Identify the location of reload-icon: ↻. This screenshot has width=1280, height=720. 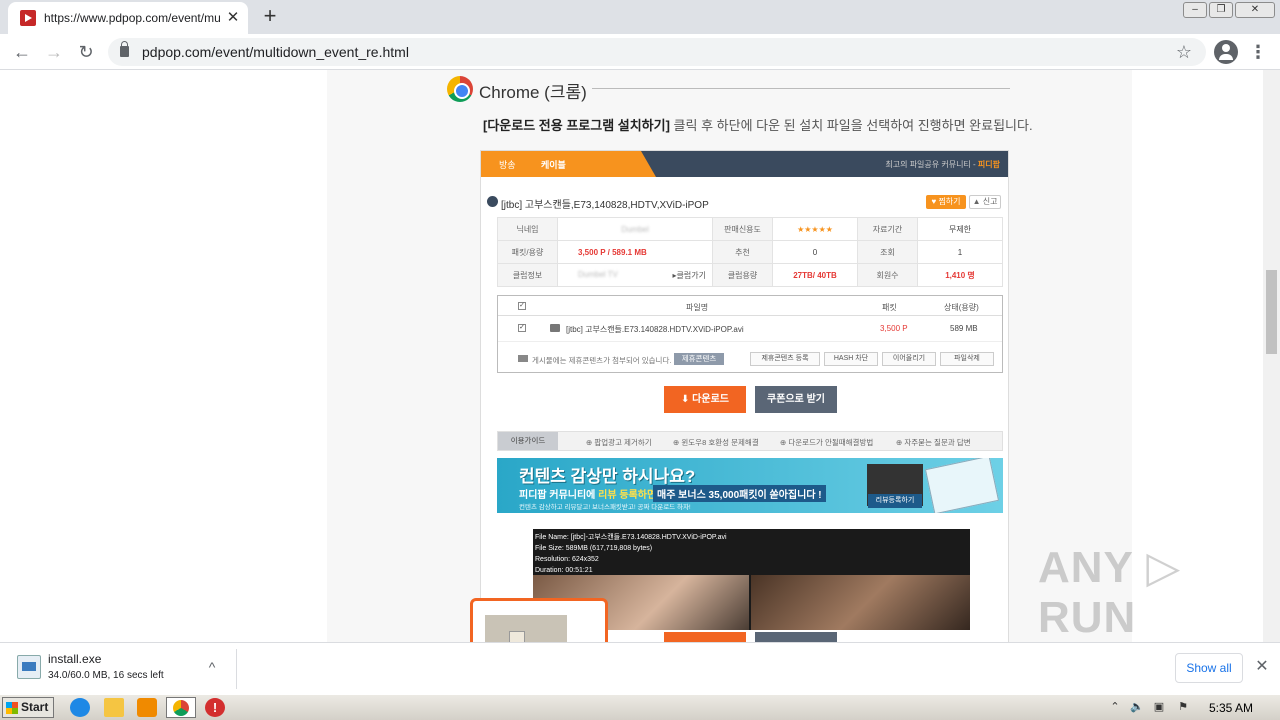
(86, 52).